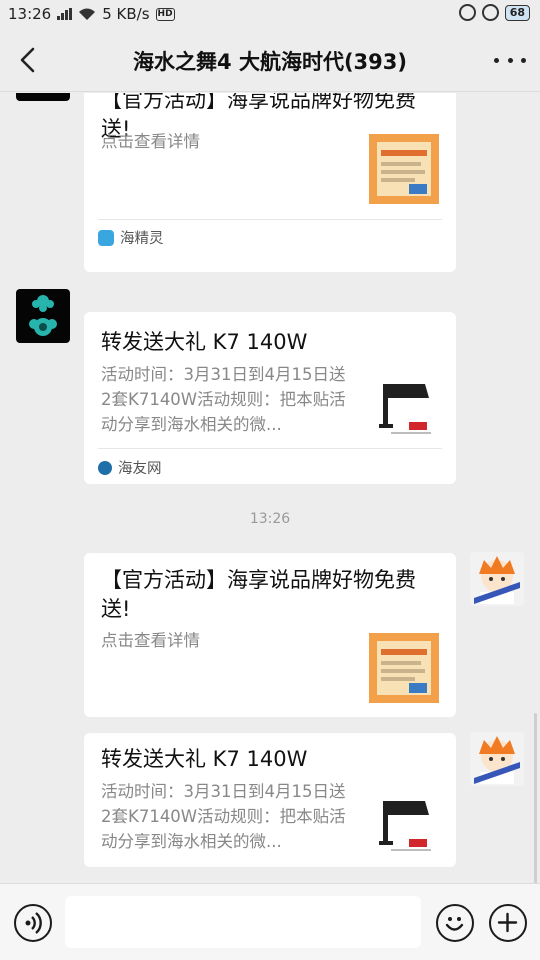 The image size is (540, 960). What do you see at coordinates (510, 60) in the screenshot?
I see `more-button` at bounding box center [510, 60].